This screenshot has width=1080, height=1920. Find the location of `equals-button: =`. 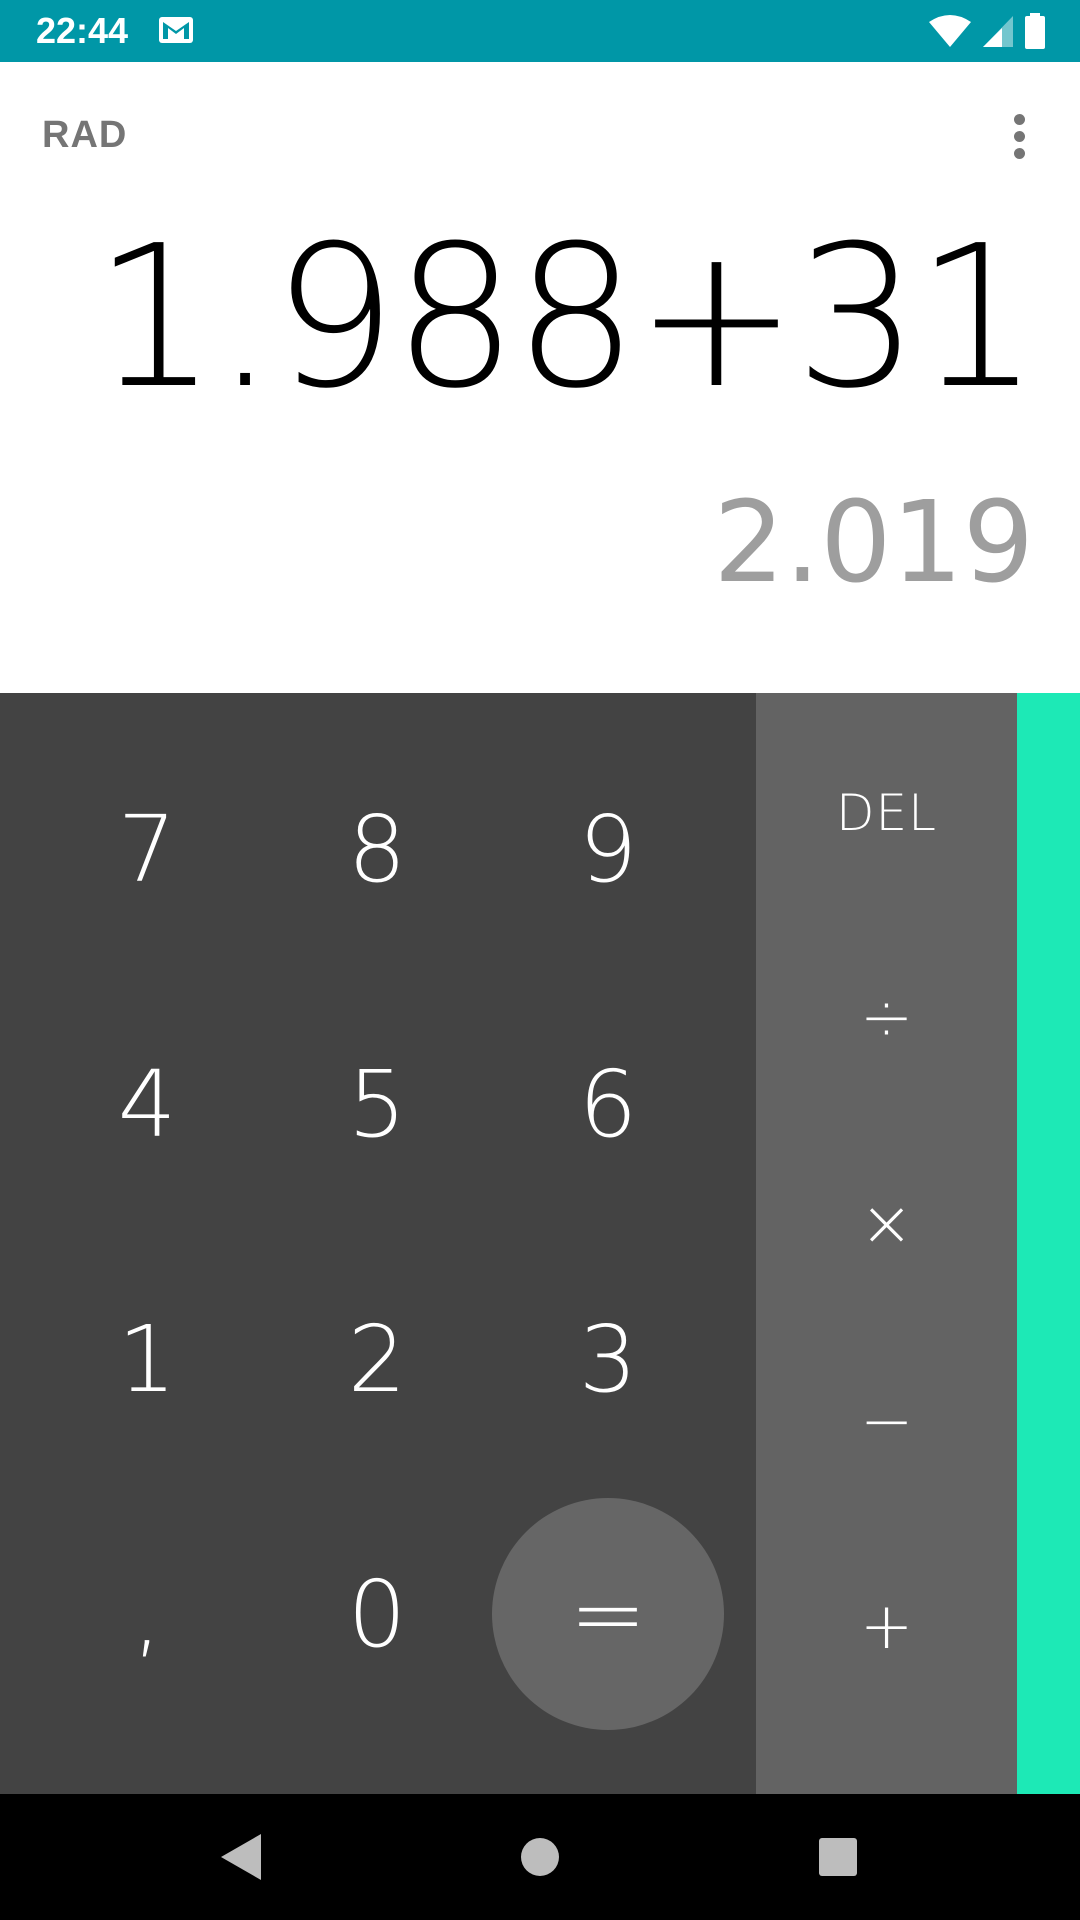

equals-button: = is located at coordinates (608, 1614).